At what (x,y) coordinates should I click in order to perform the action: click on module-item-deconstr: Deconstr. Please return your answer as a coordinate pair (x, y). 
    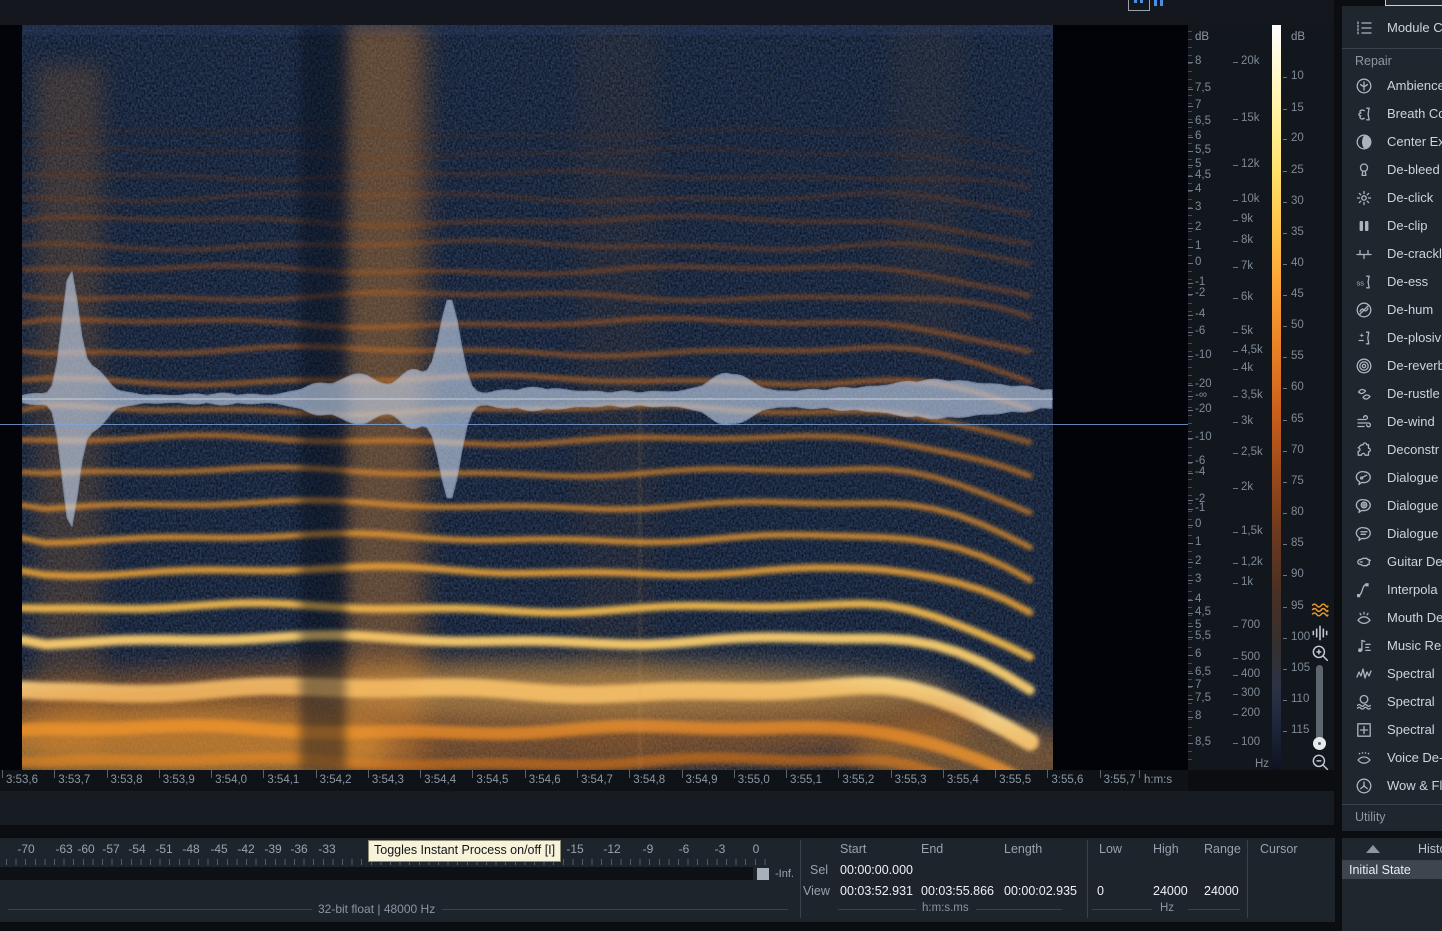
    Looking at the image, I should click on (1392, 450).